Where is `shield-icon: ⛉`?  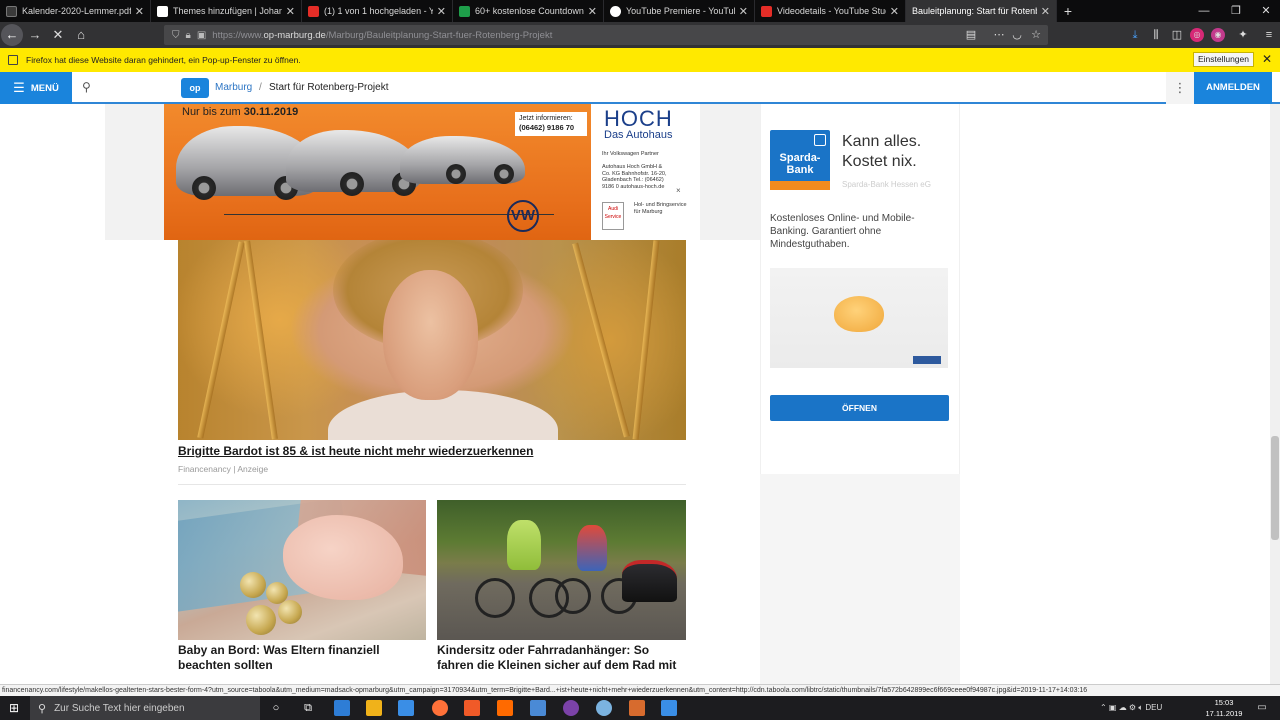
shield-icon: ⛉ is located at coordinates (176, 35).